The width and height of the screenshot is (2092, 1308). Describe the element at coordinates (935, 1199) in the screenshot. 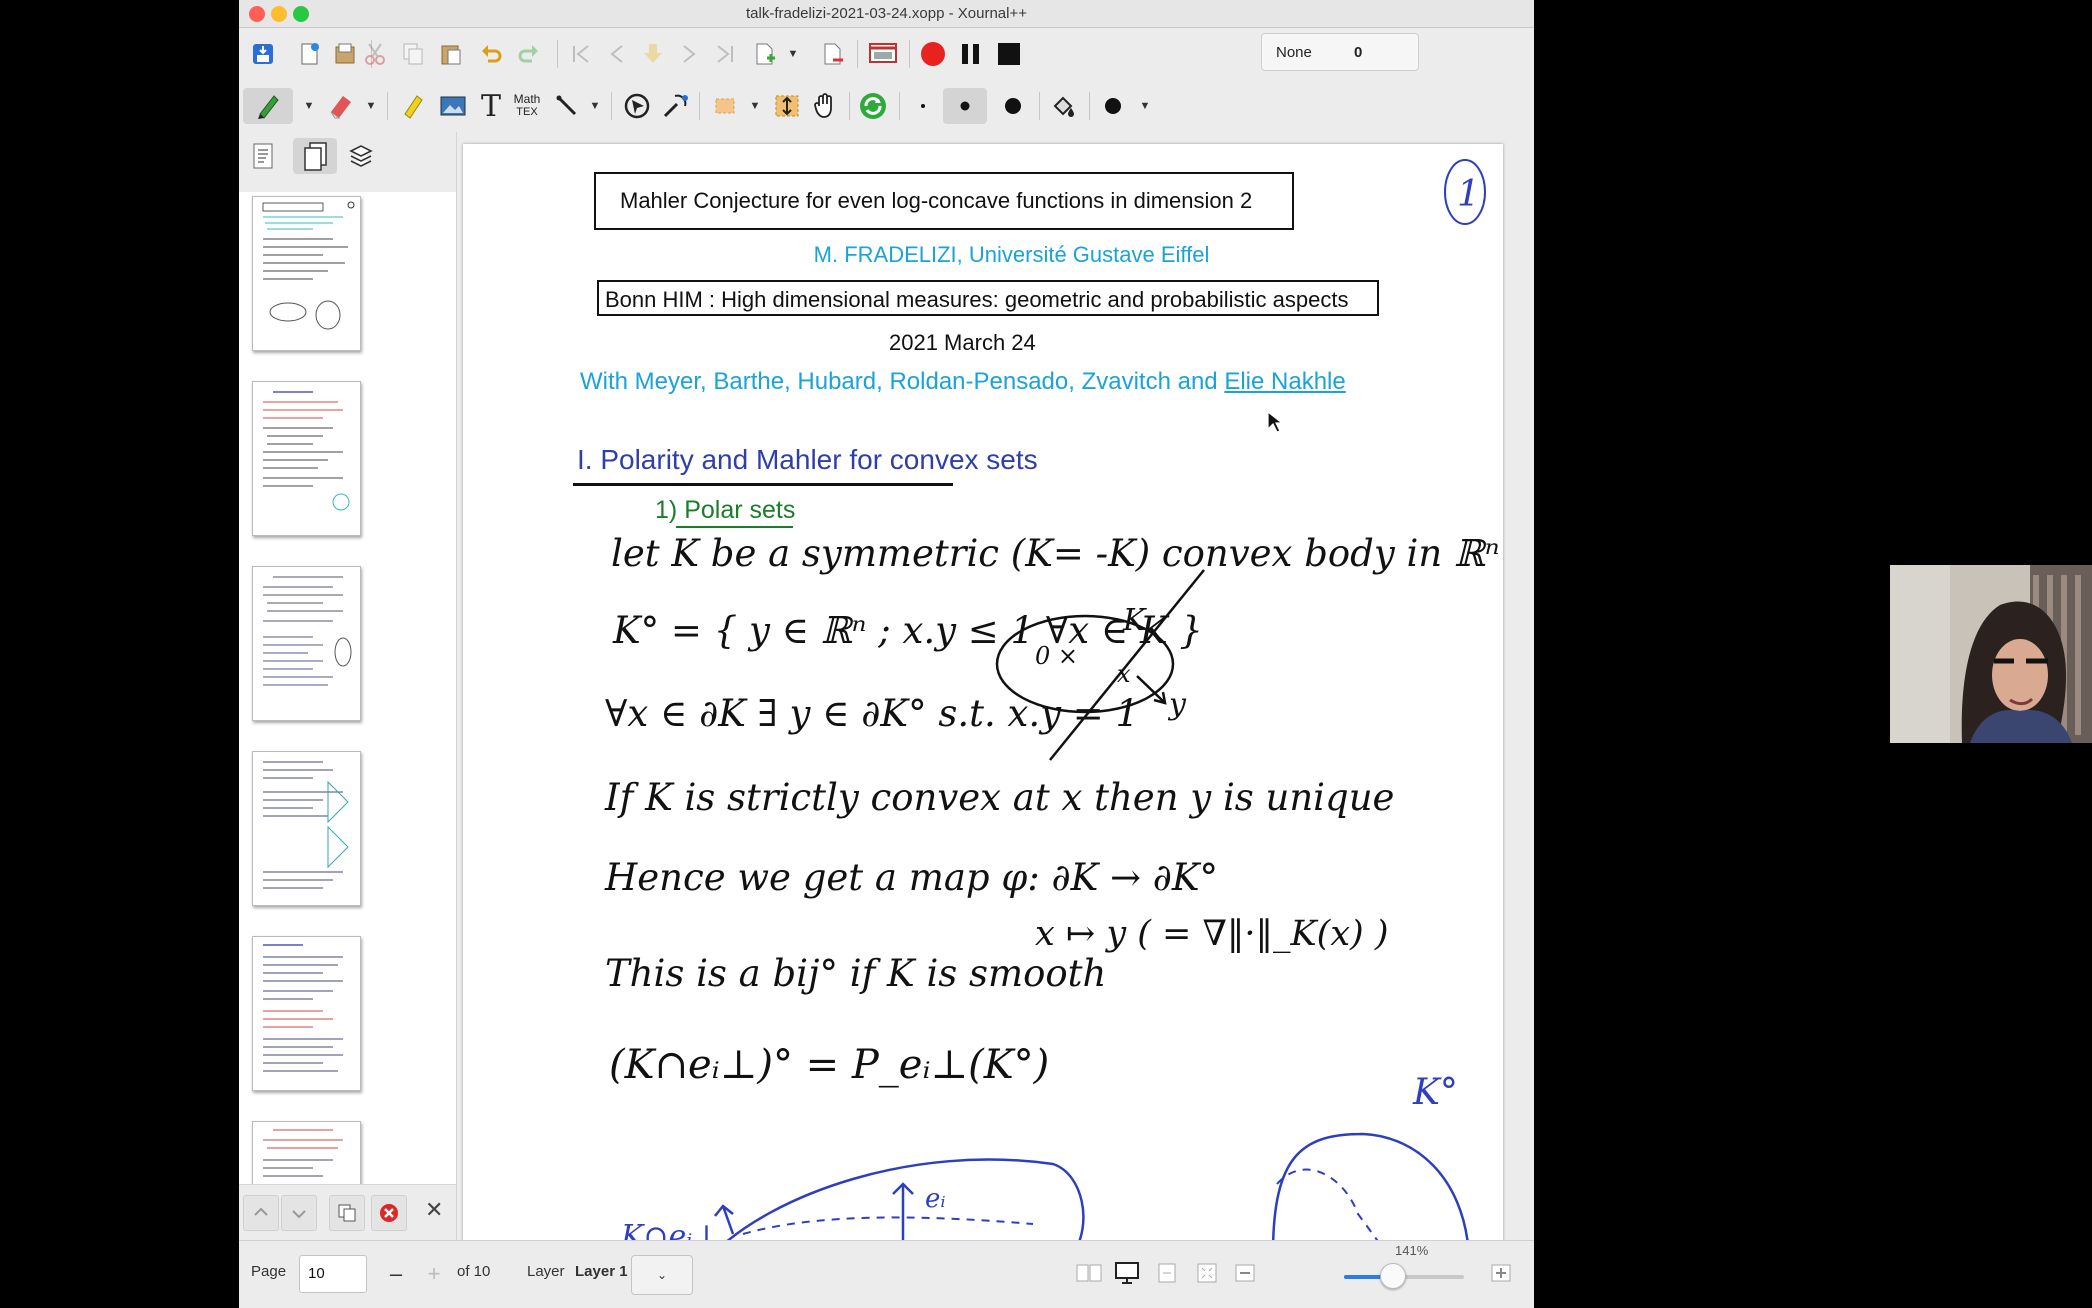

I see `figure-label-ei: eᵢ` at that location.